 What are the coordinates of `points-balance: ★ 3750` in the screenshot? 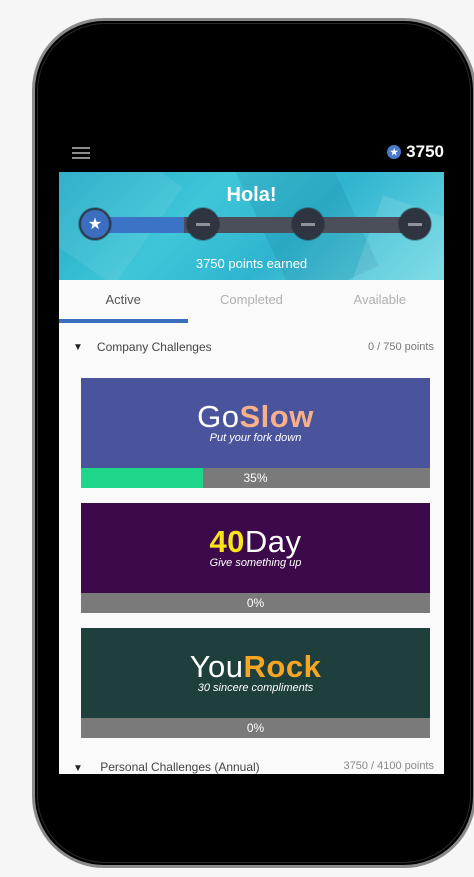 It's located at (415, 152).